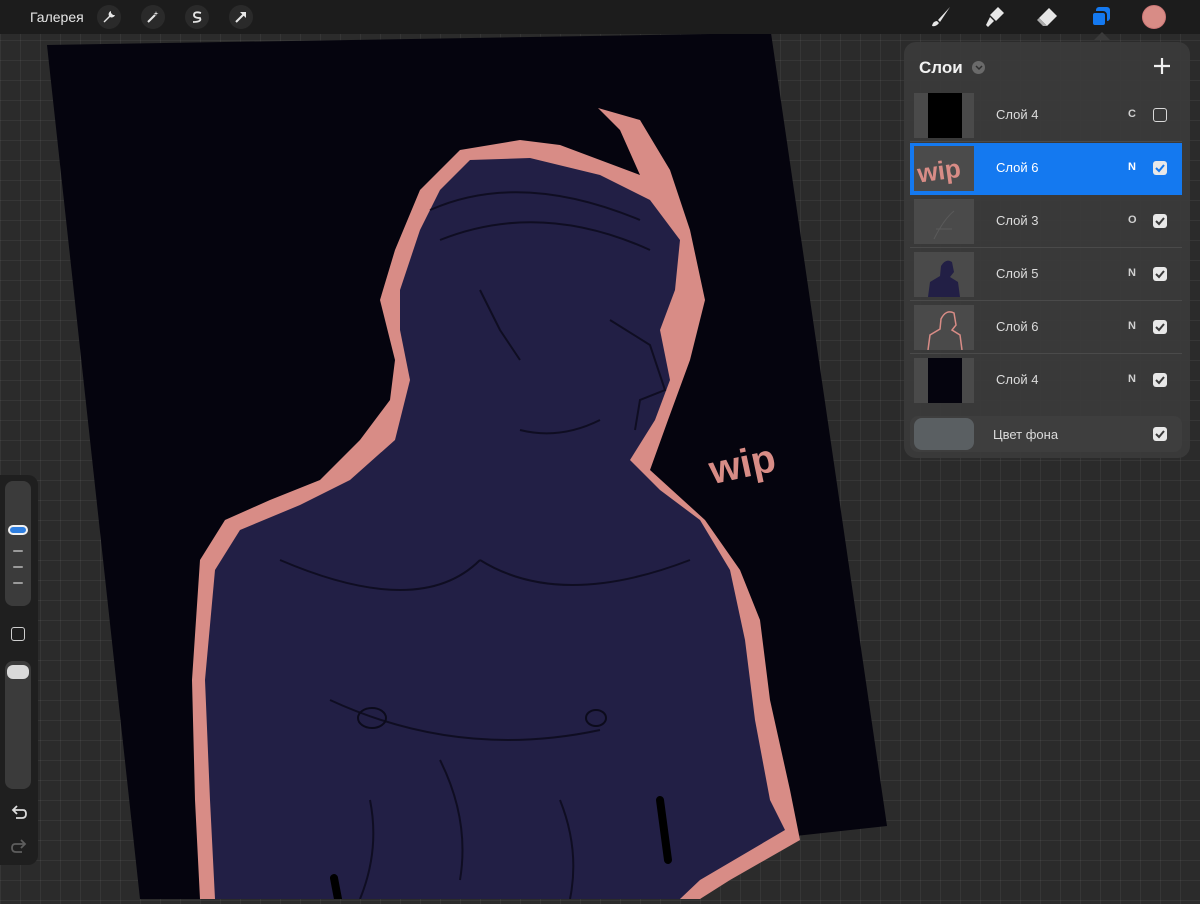 This screenshot has height=904, width=1200. I want to click on smudge-icon, so click(995, 17).